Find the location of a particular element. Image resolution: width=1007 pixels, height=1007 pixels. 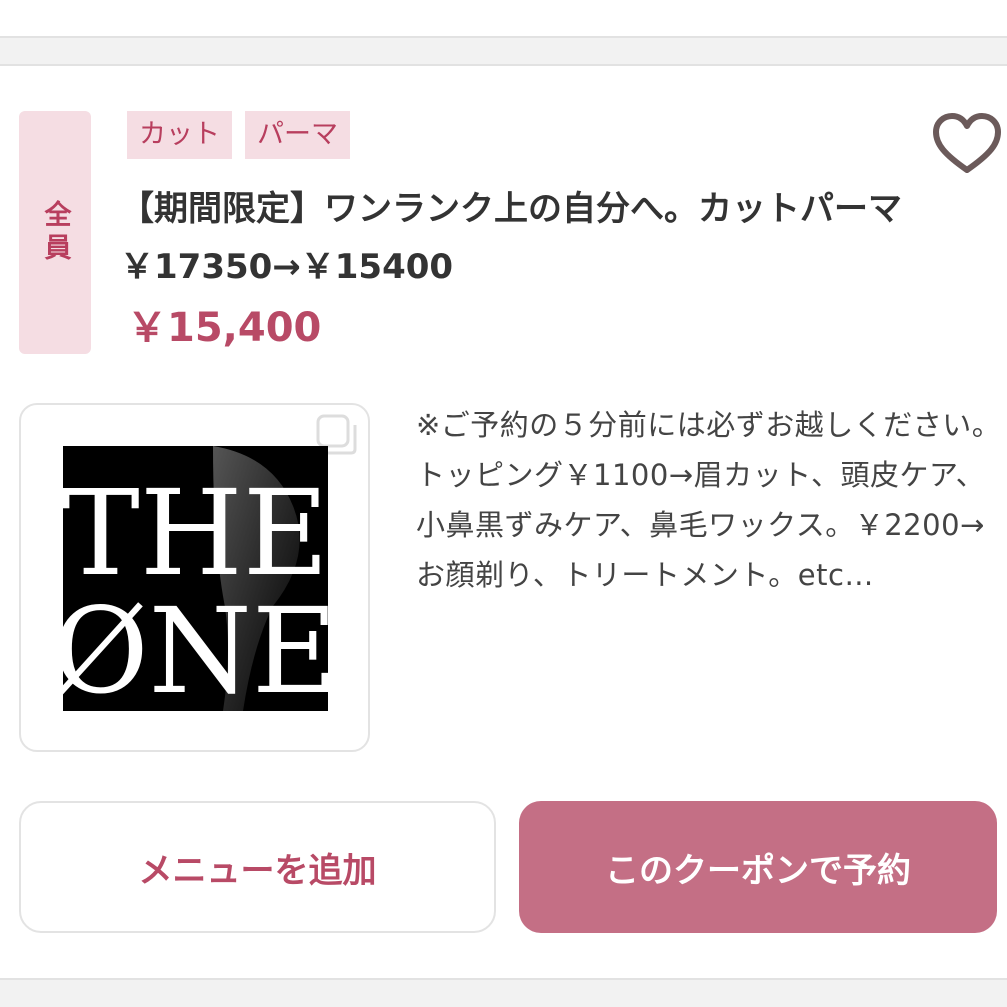

tag-cut: カット is located at coordinates (179, 135).